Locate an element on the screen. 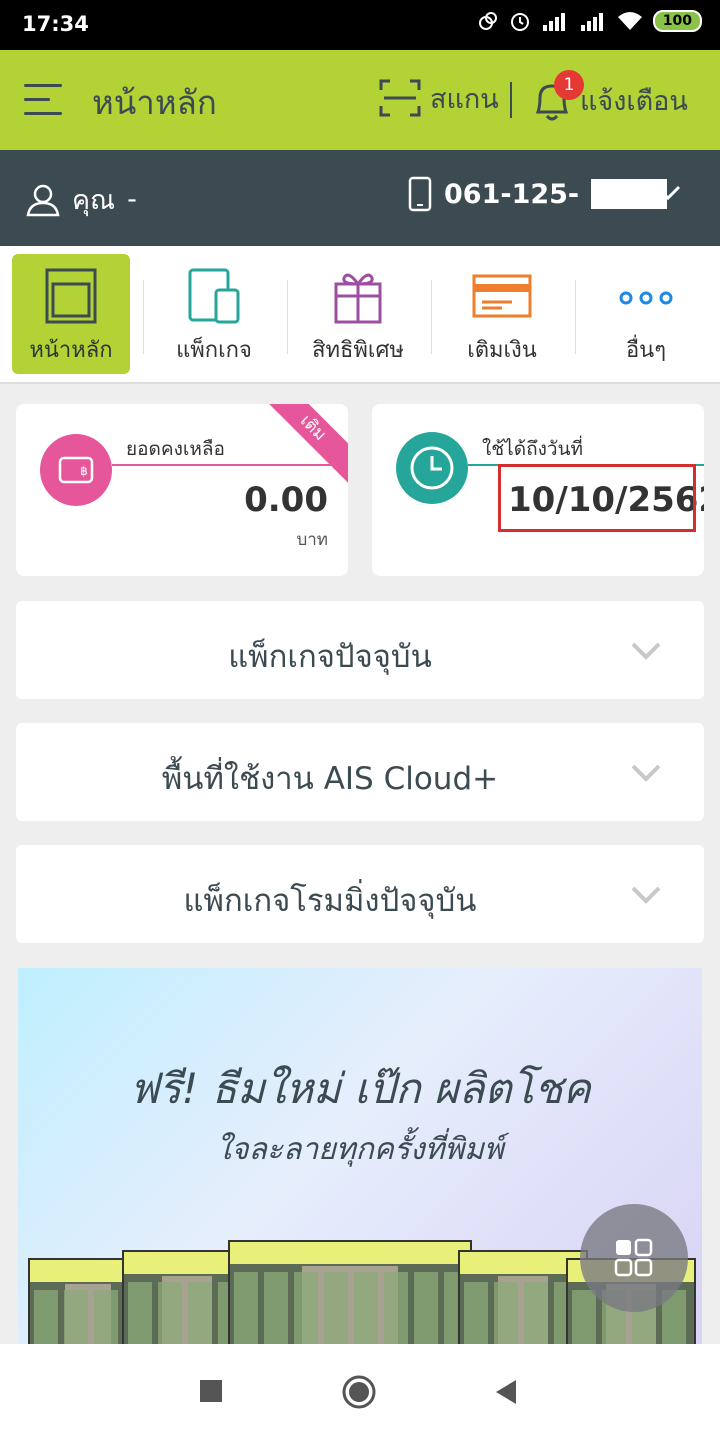 This screenshot has height=1440, width=720. status-icons: 100 is located at coordinates (589, 21).